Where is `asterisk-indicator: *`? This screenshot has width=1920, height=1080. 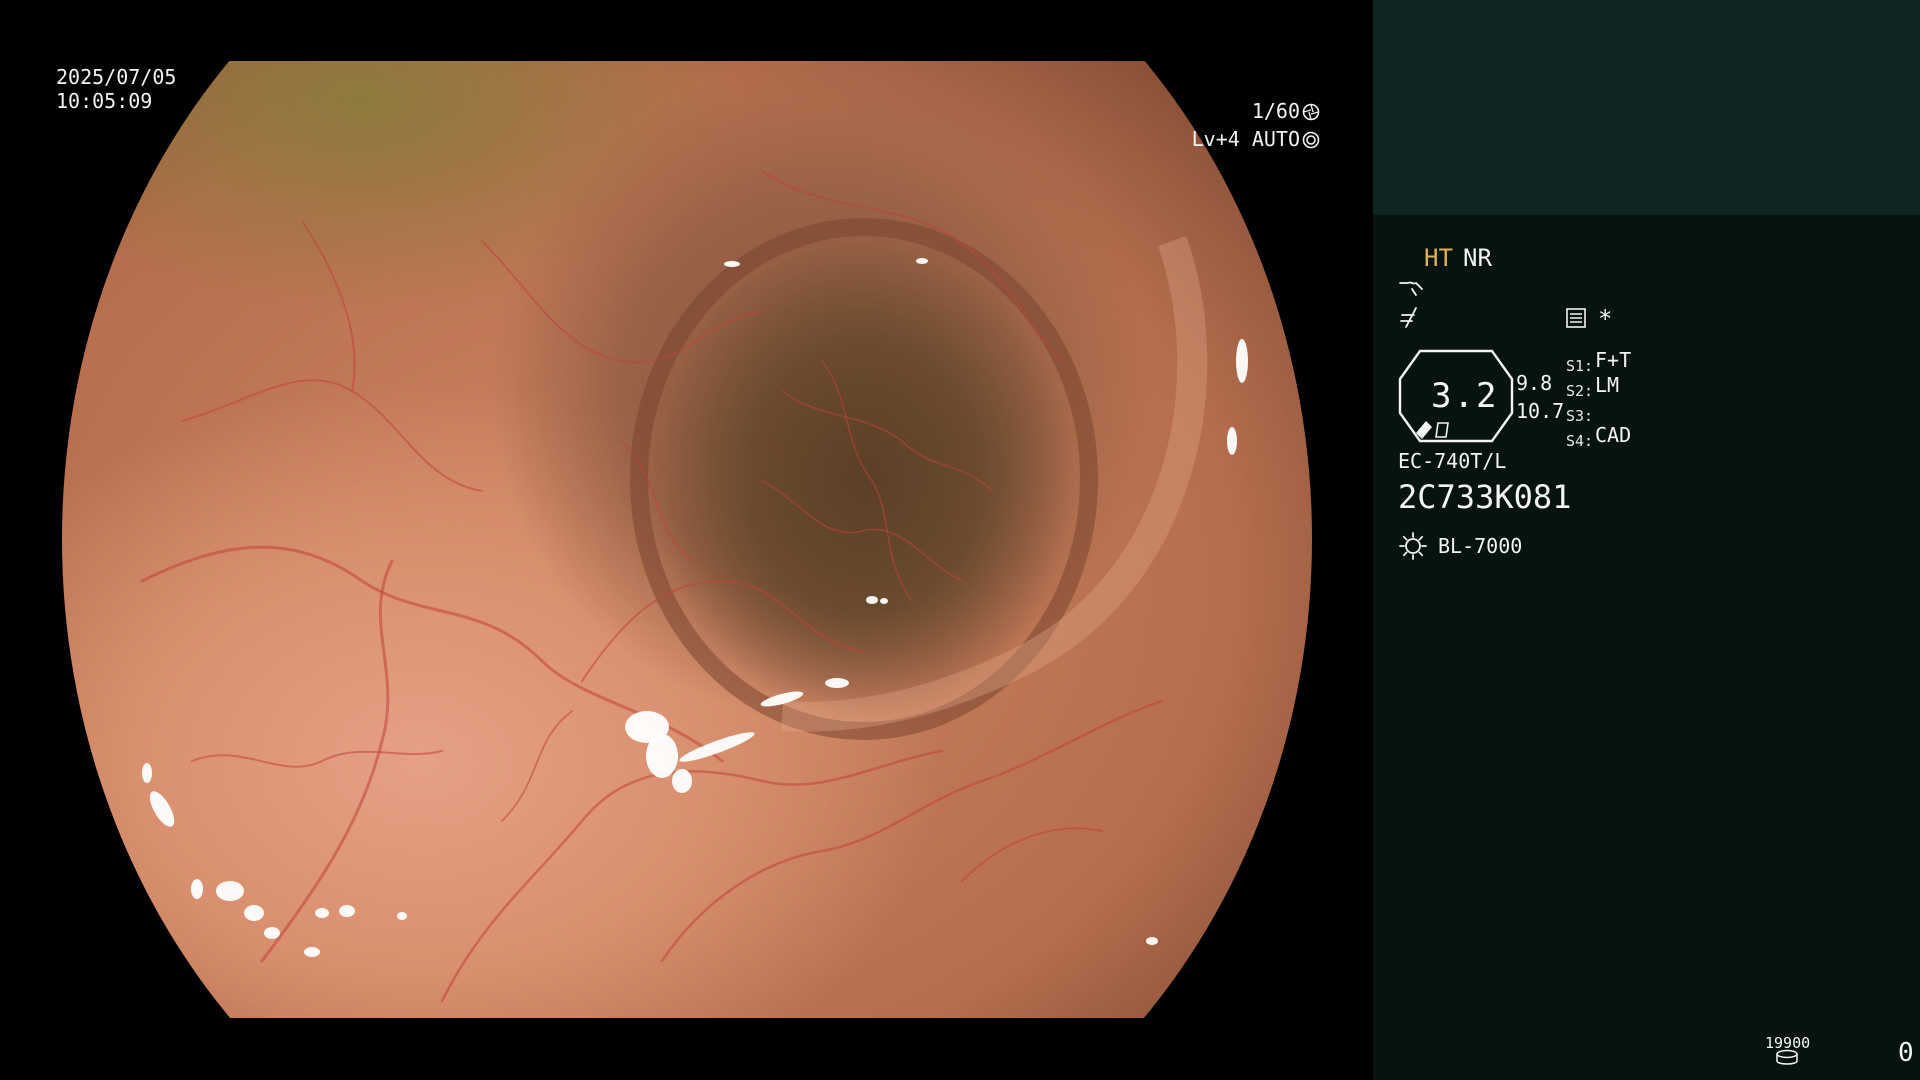 asterisk-indicator: * is located at coordinates (1605, 319).